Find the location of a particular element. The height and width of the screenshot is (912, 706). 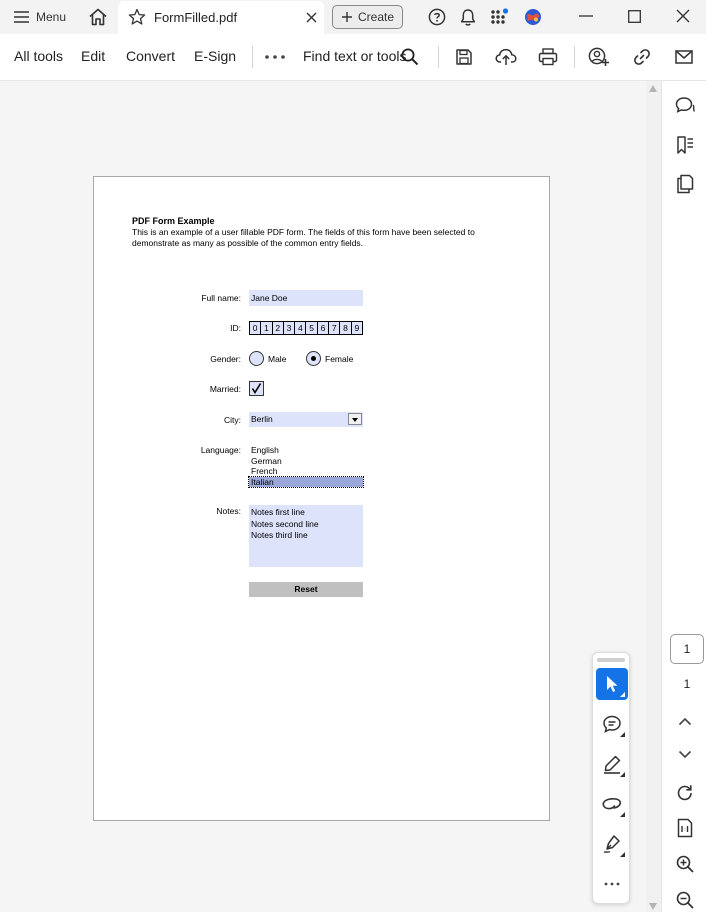

home-button is located at coordinates (98, 17).